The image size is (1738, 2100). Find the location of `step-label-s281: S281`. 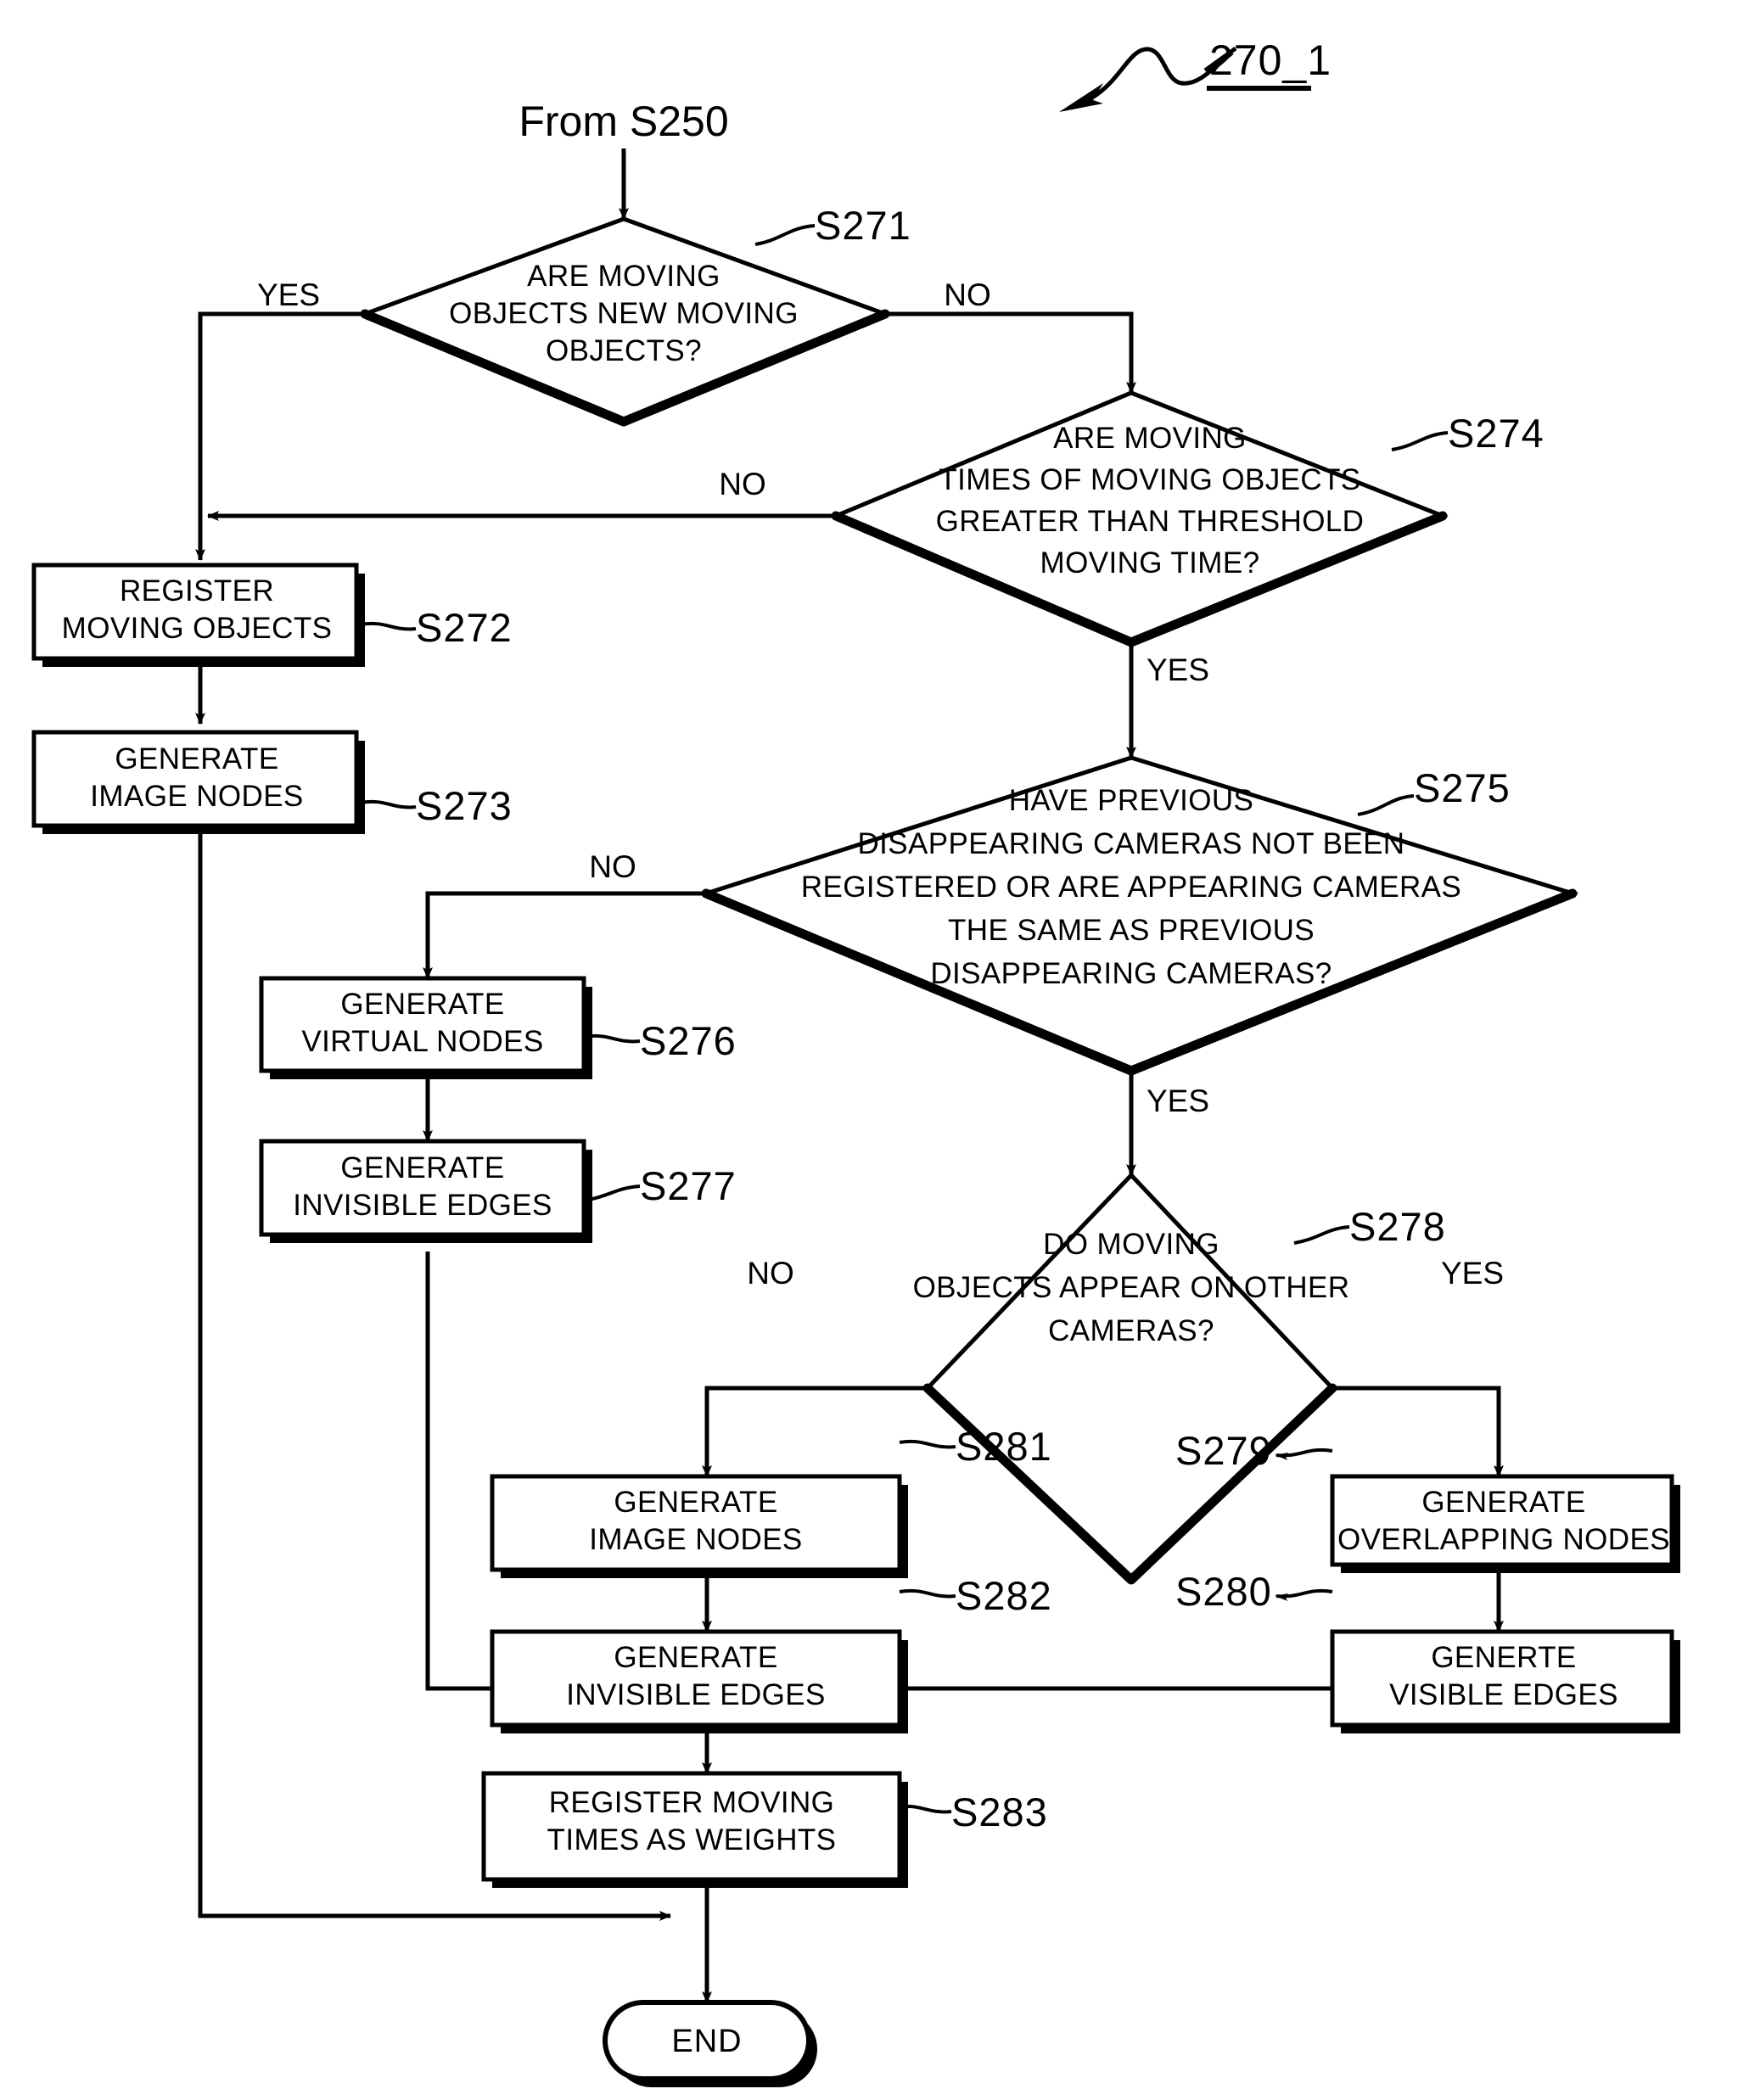

step-label-s281: S281 is located at coordinates (1004, 1447).